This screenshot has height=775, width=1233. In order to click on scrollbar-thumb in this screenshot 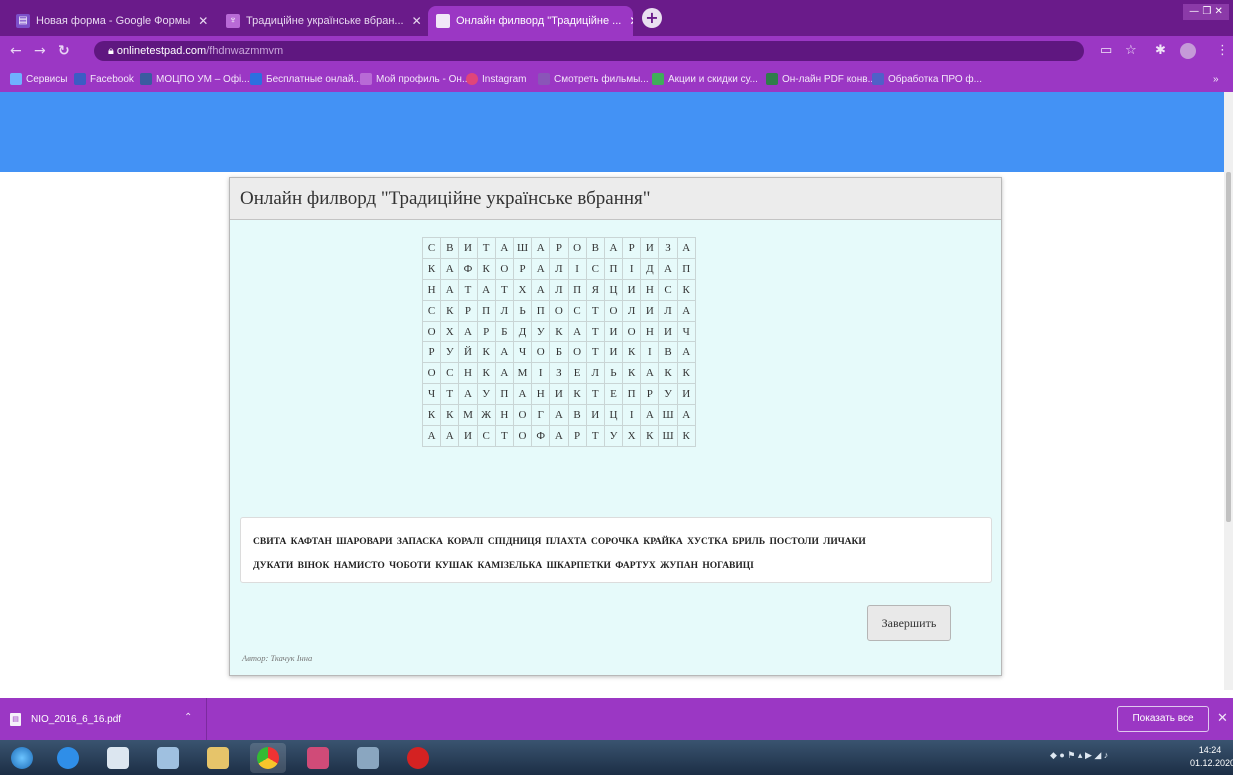, I will do `click(1228, 347)`.